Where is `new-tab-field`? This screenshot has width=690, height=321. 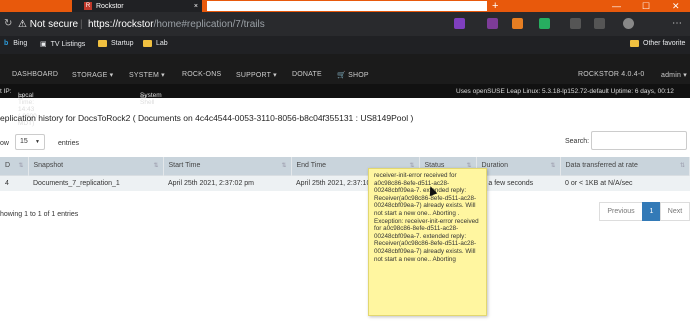 new-tab-field is located at coordinates (347, 6).